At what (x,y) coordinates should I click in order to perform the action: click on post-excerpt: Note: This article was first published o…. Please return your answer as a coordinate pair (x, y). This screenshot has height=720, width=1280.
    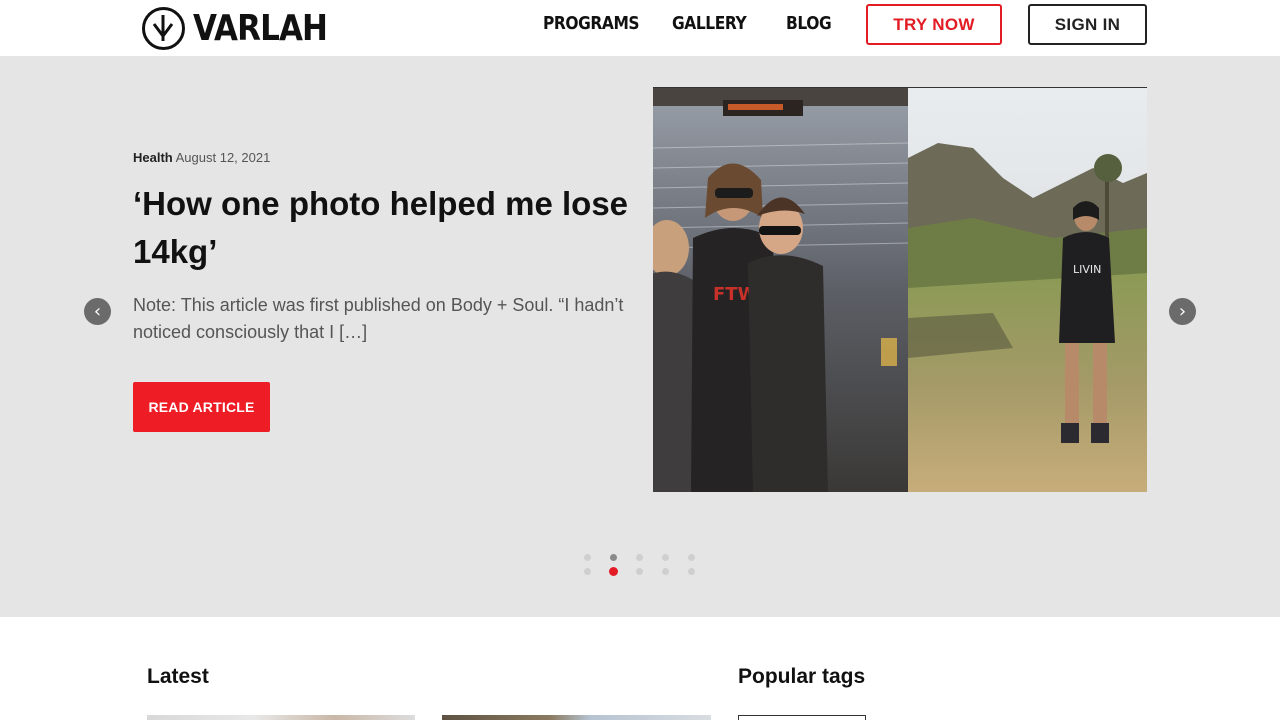
    Looking at the image, I should click on (378, 318).